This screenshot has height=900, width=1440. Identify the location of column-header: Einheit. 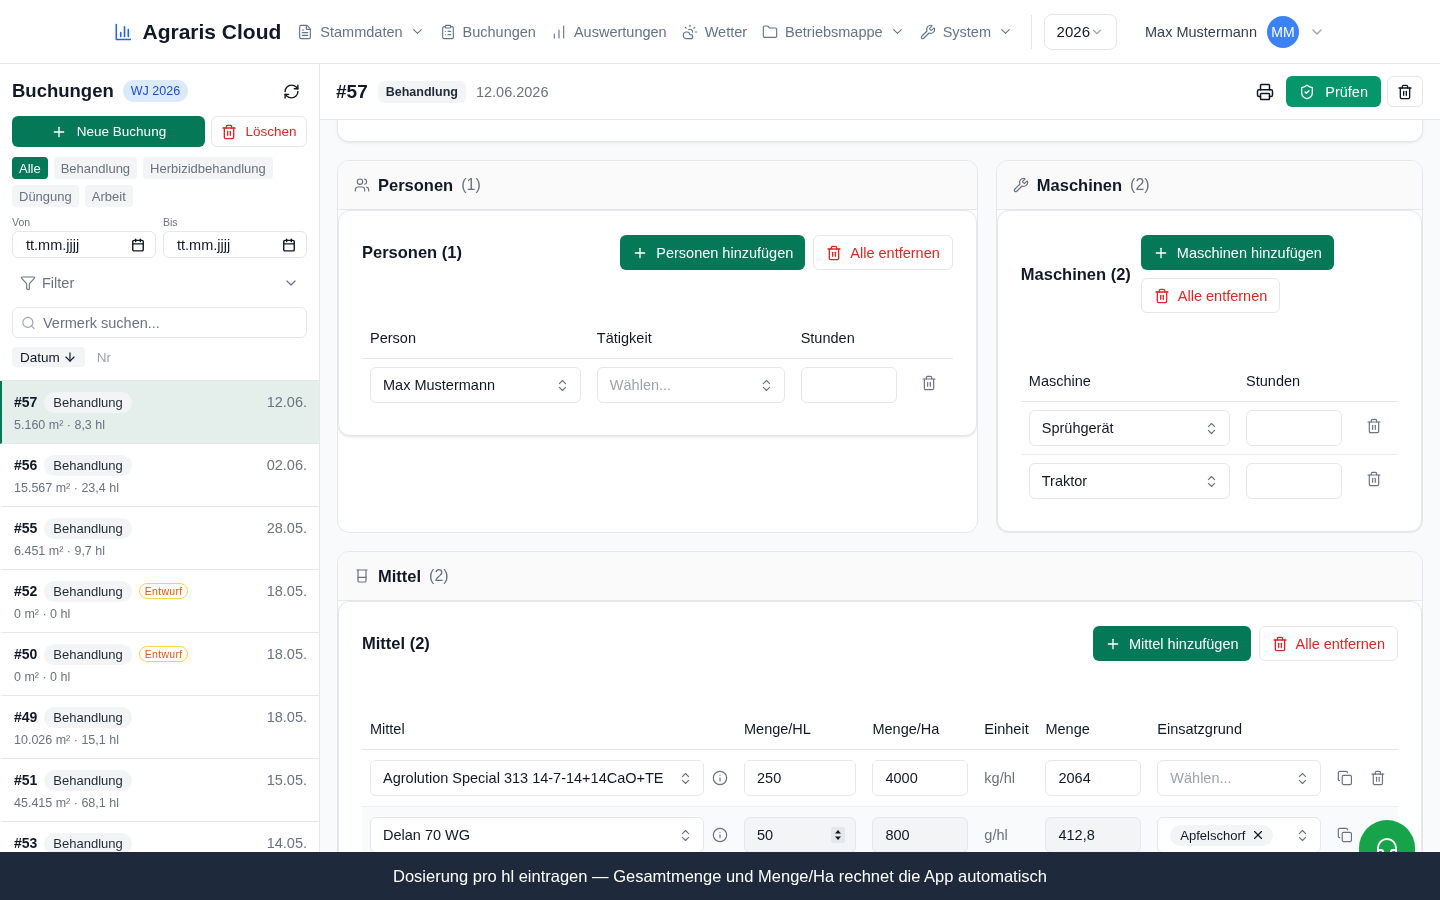
(1007, 729).